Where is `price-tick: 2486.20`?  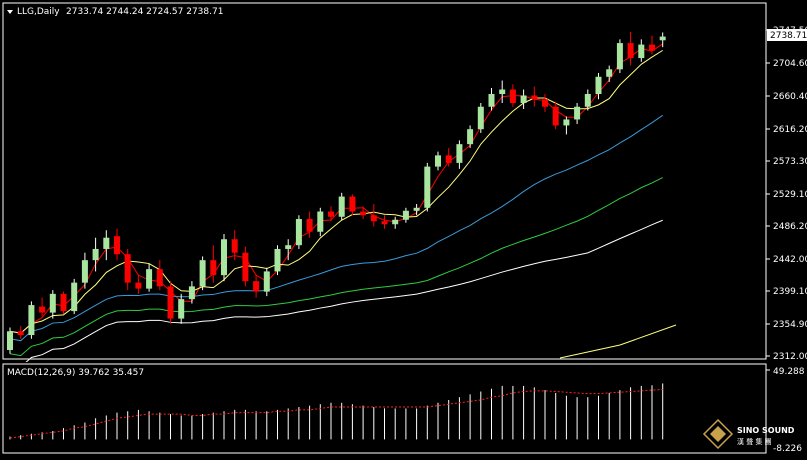 price-tick: 2486.20 is located at coordinates (790, 227).